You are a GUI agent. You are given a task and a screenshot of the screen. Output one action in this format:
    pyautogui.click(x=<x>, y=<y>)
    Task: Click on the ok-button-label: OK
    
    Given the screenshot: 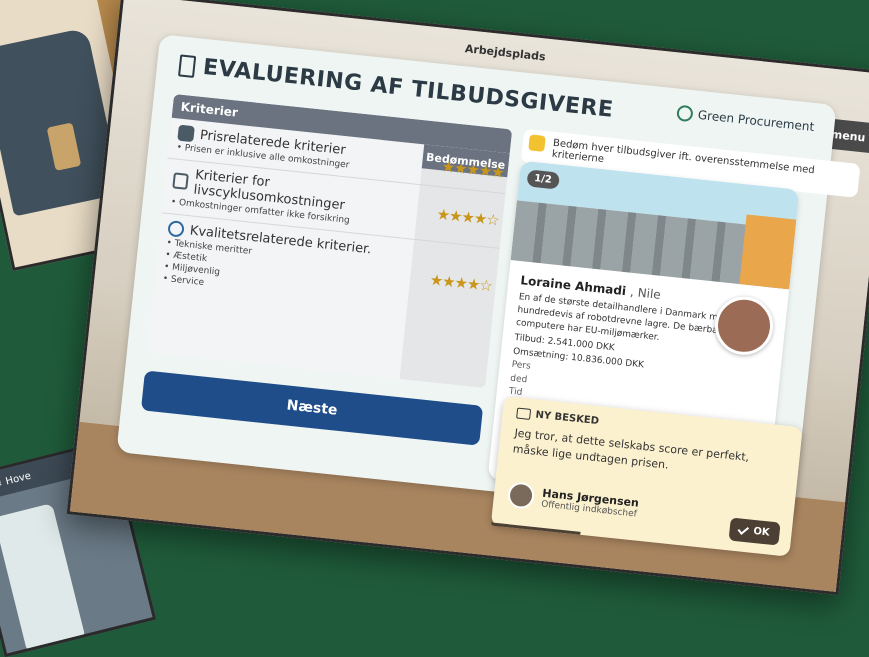 What is the action you would take?
    pyautogui.click(x=761, y=532)
    